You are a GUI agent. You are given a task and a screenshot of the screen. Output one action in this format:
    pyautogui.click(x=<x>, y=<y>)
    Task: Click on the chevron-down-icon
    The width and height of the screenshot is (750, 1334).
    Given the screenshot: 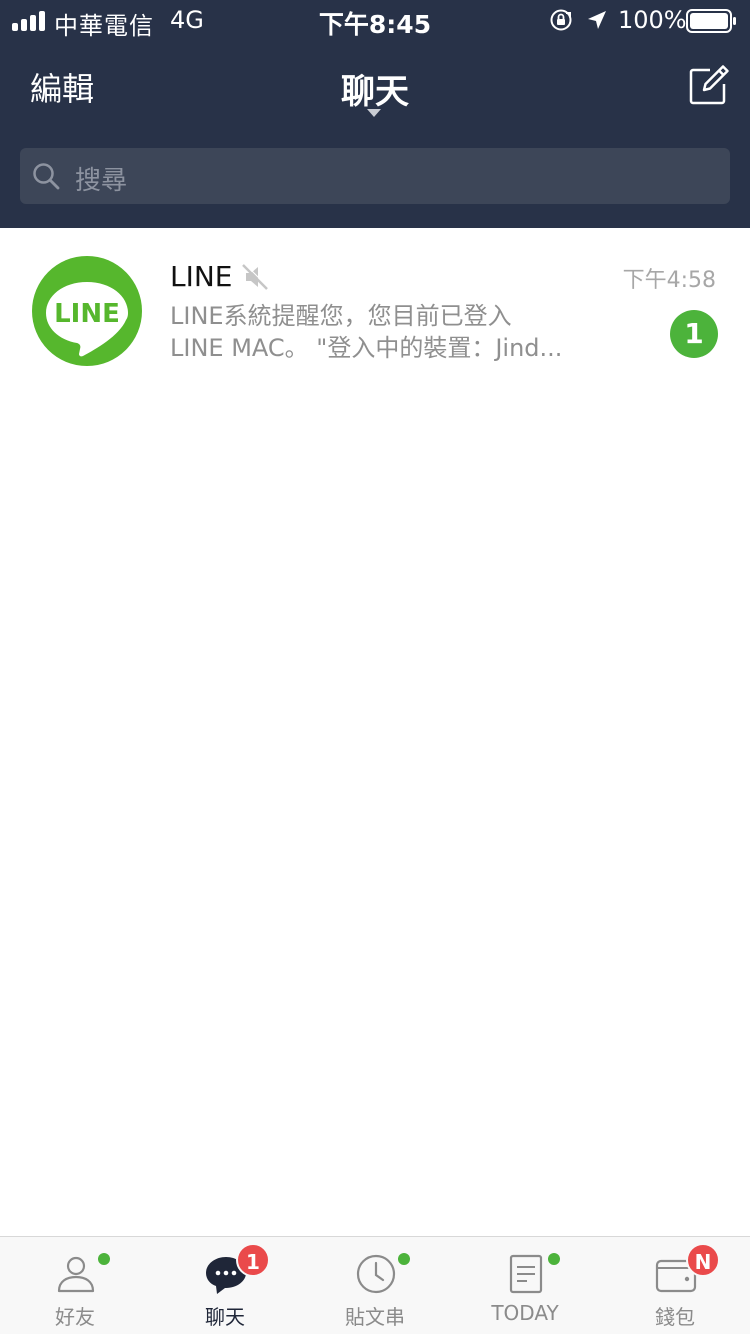 What is the action you would take?
    pyautogui.click(x=374, y=113)
    